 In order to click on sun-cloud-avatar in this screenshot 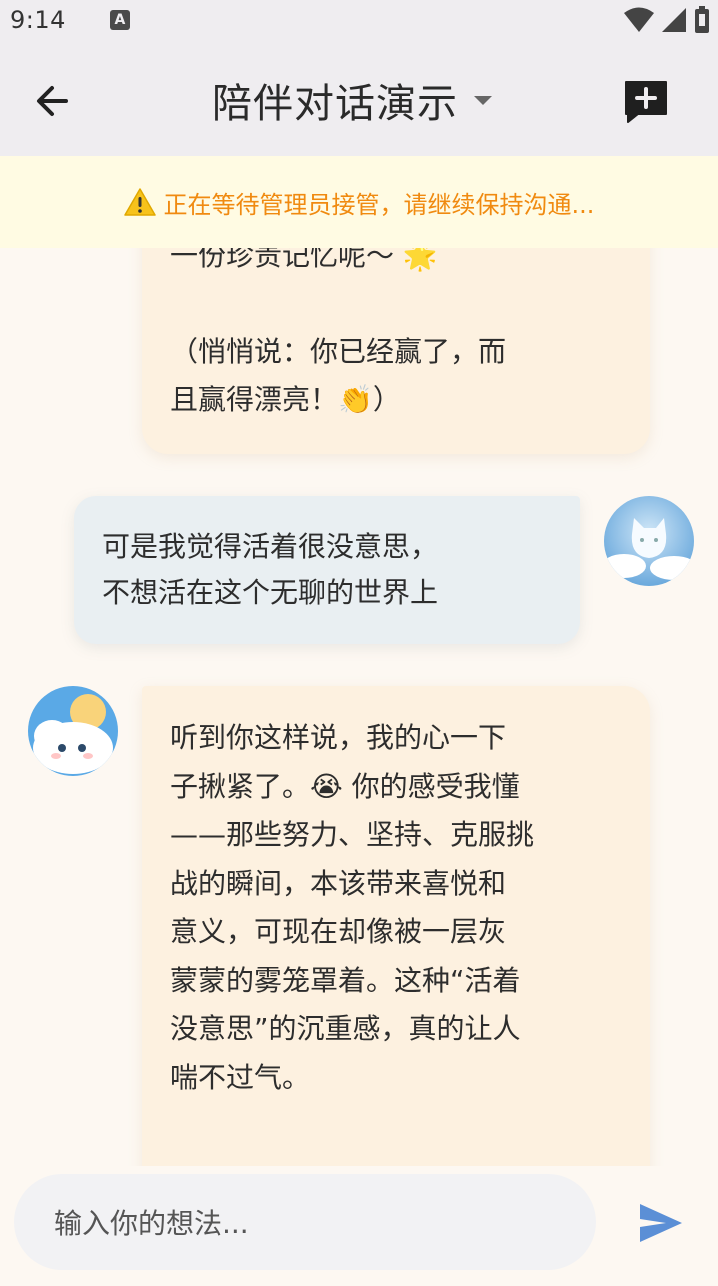, I will do `click(73, 731)`.